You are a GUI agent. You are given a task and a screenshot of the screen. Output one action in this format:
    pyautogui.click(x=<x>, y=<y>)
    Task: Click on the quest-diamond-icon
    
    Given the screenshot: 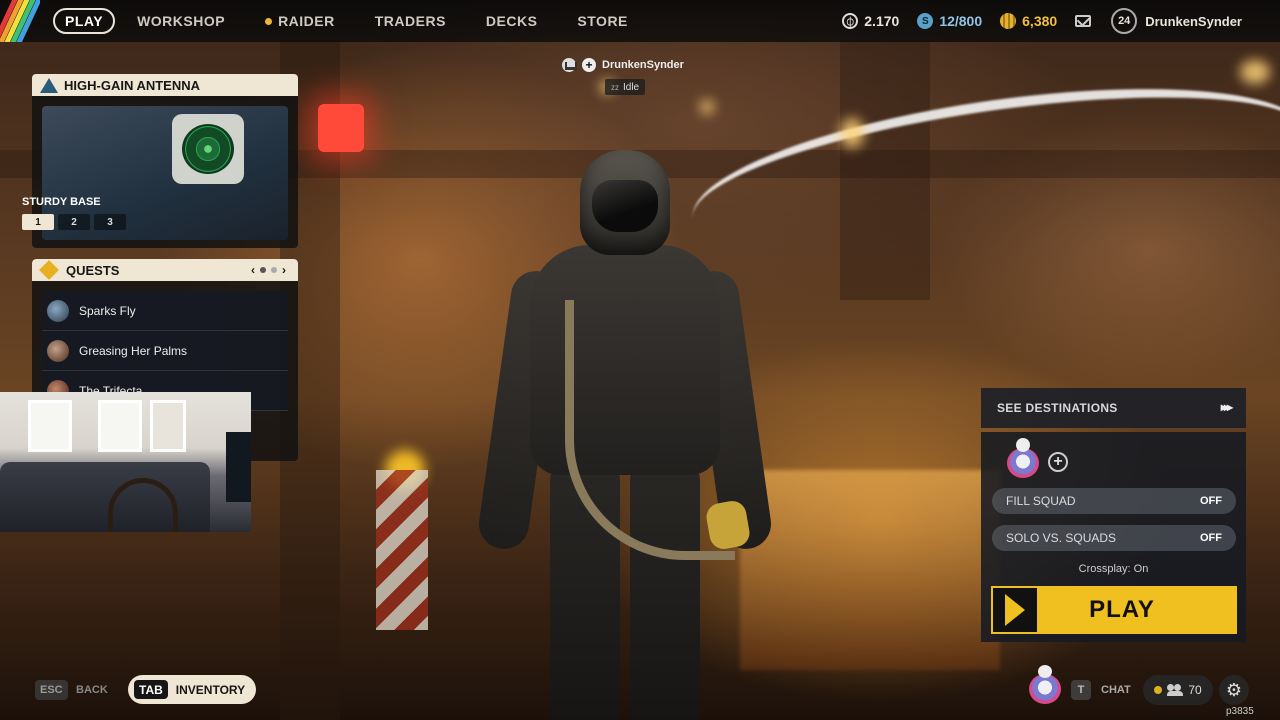 What is the action you would take?
    pyautogui.click(x=49, y=270)
    